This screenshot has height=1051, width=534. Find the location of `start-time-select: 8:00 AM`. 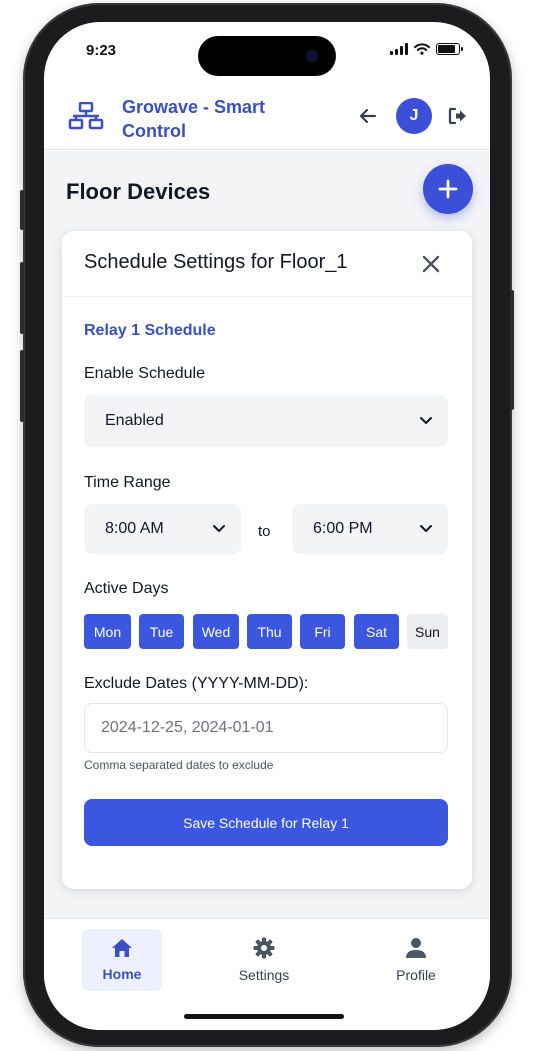

start-time-select: 8:00 AM is located at coordinates (162, 529).